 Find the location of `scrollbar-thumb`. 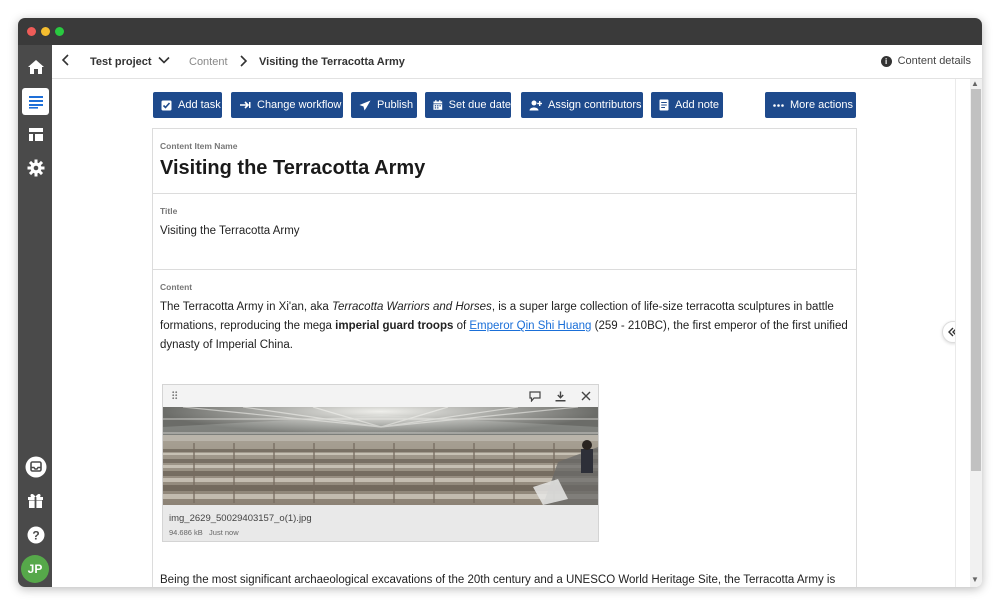

scrollbar-thumb is located at coordinates (976, 280).